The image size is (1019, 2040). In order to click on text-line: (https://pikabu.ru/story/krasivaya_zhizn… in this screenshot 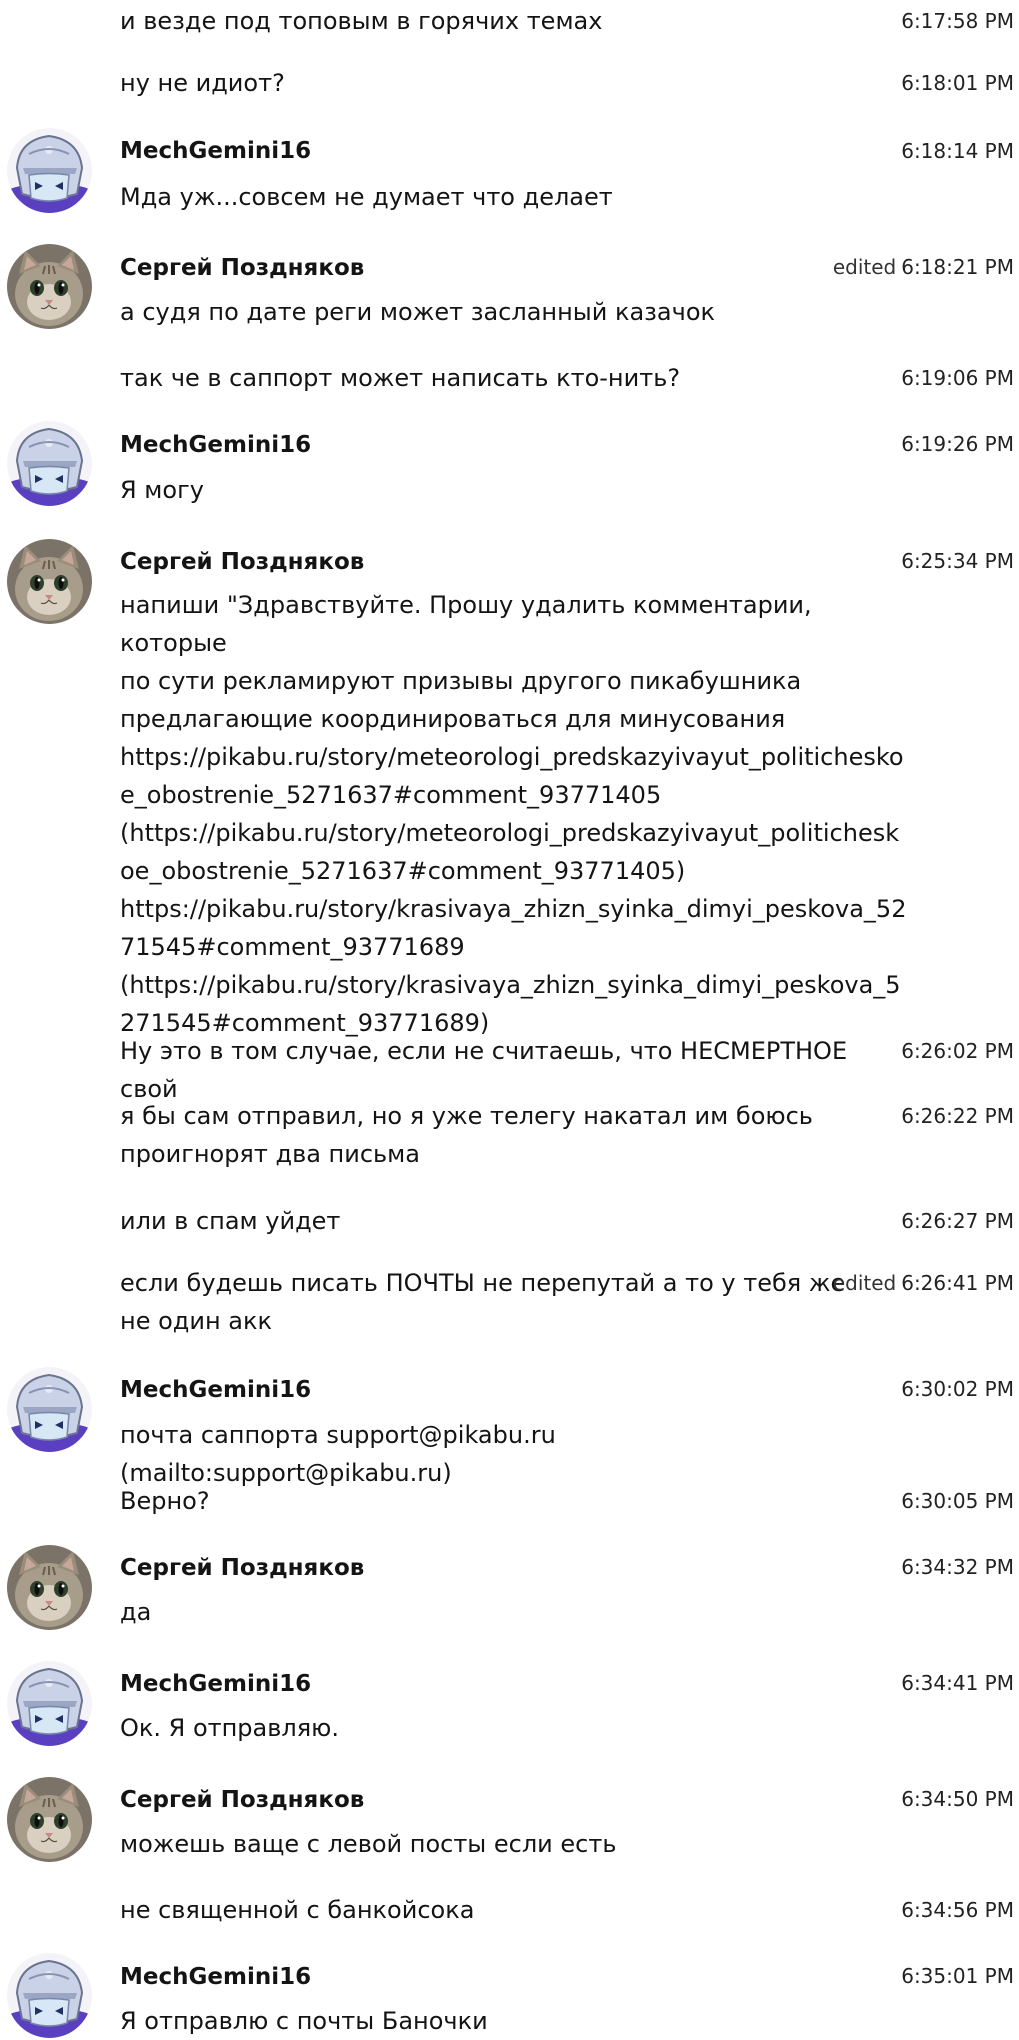, I will do `click(510, 985)`.